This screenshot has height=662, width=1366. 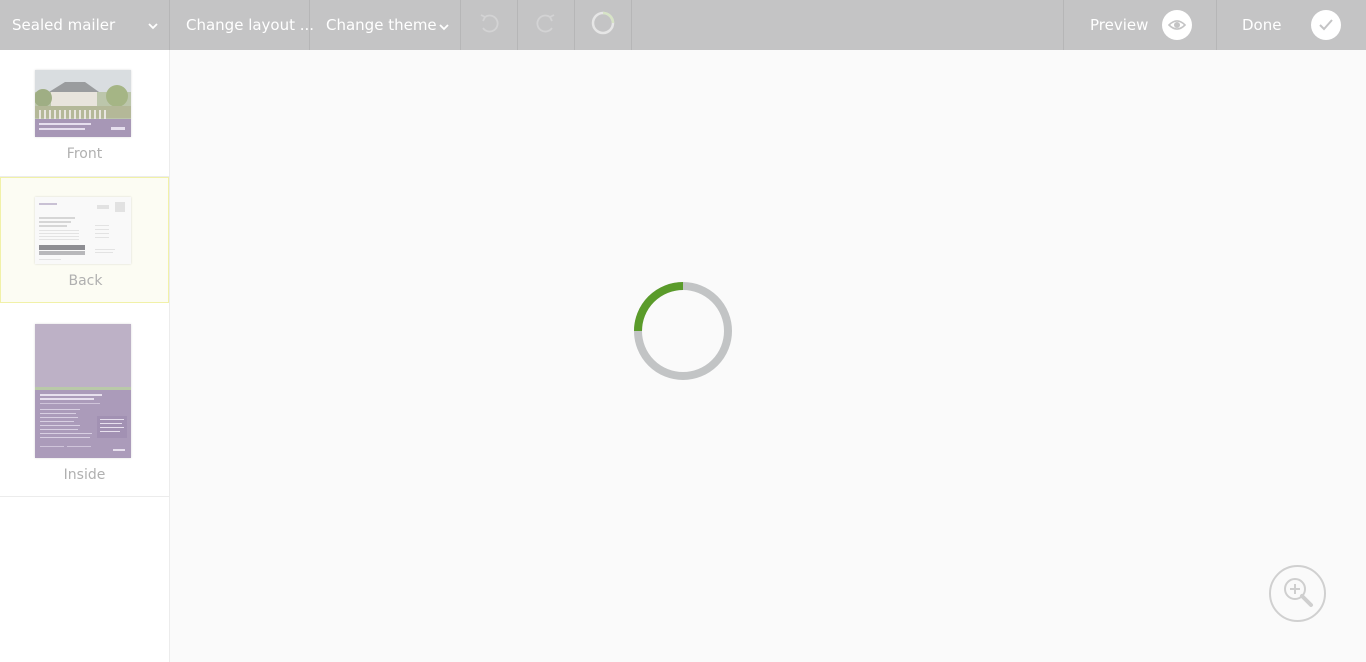 I want to click on page-list-sidebar: Front Back Inside, so click(x=85, y=356).